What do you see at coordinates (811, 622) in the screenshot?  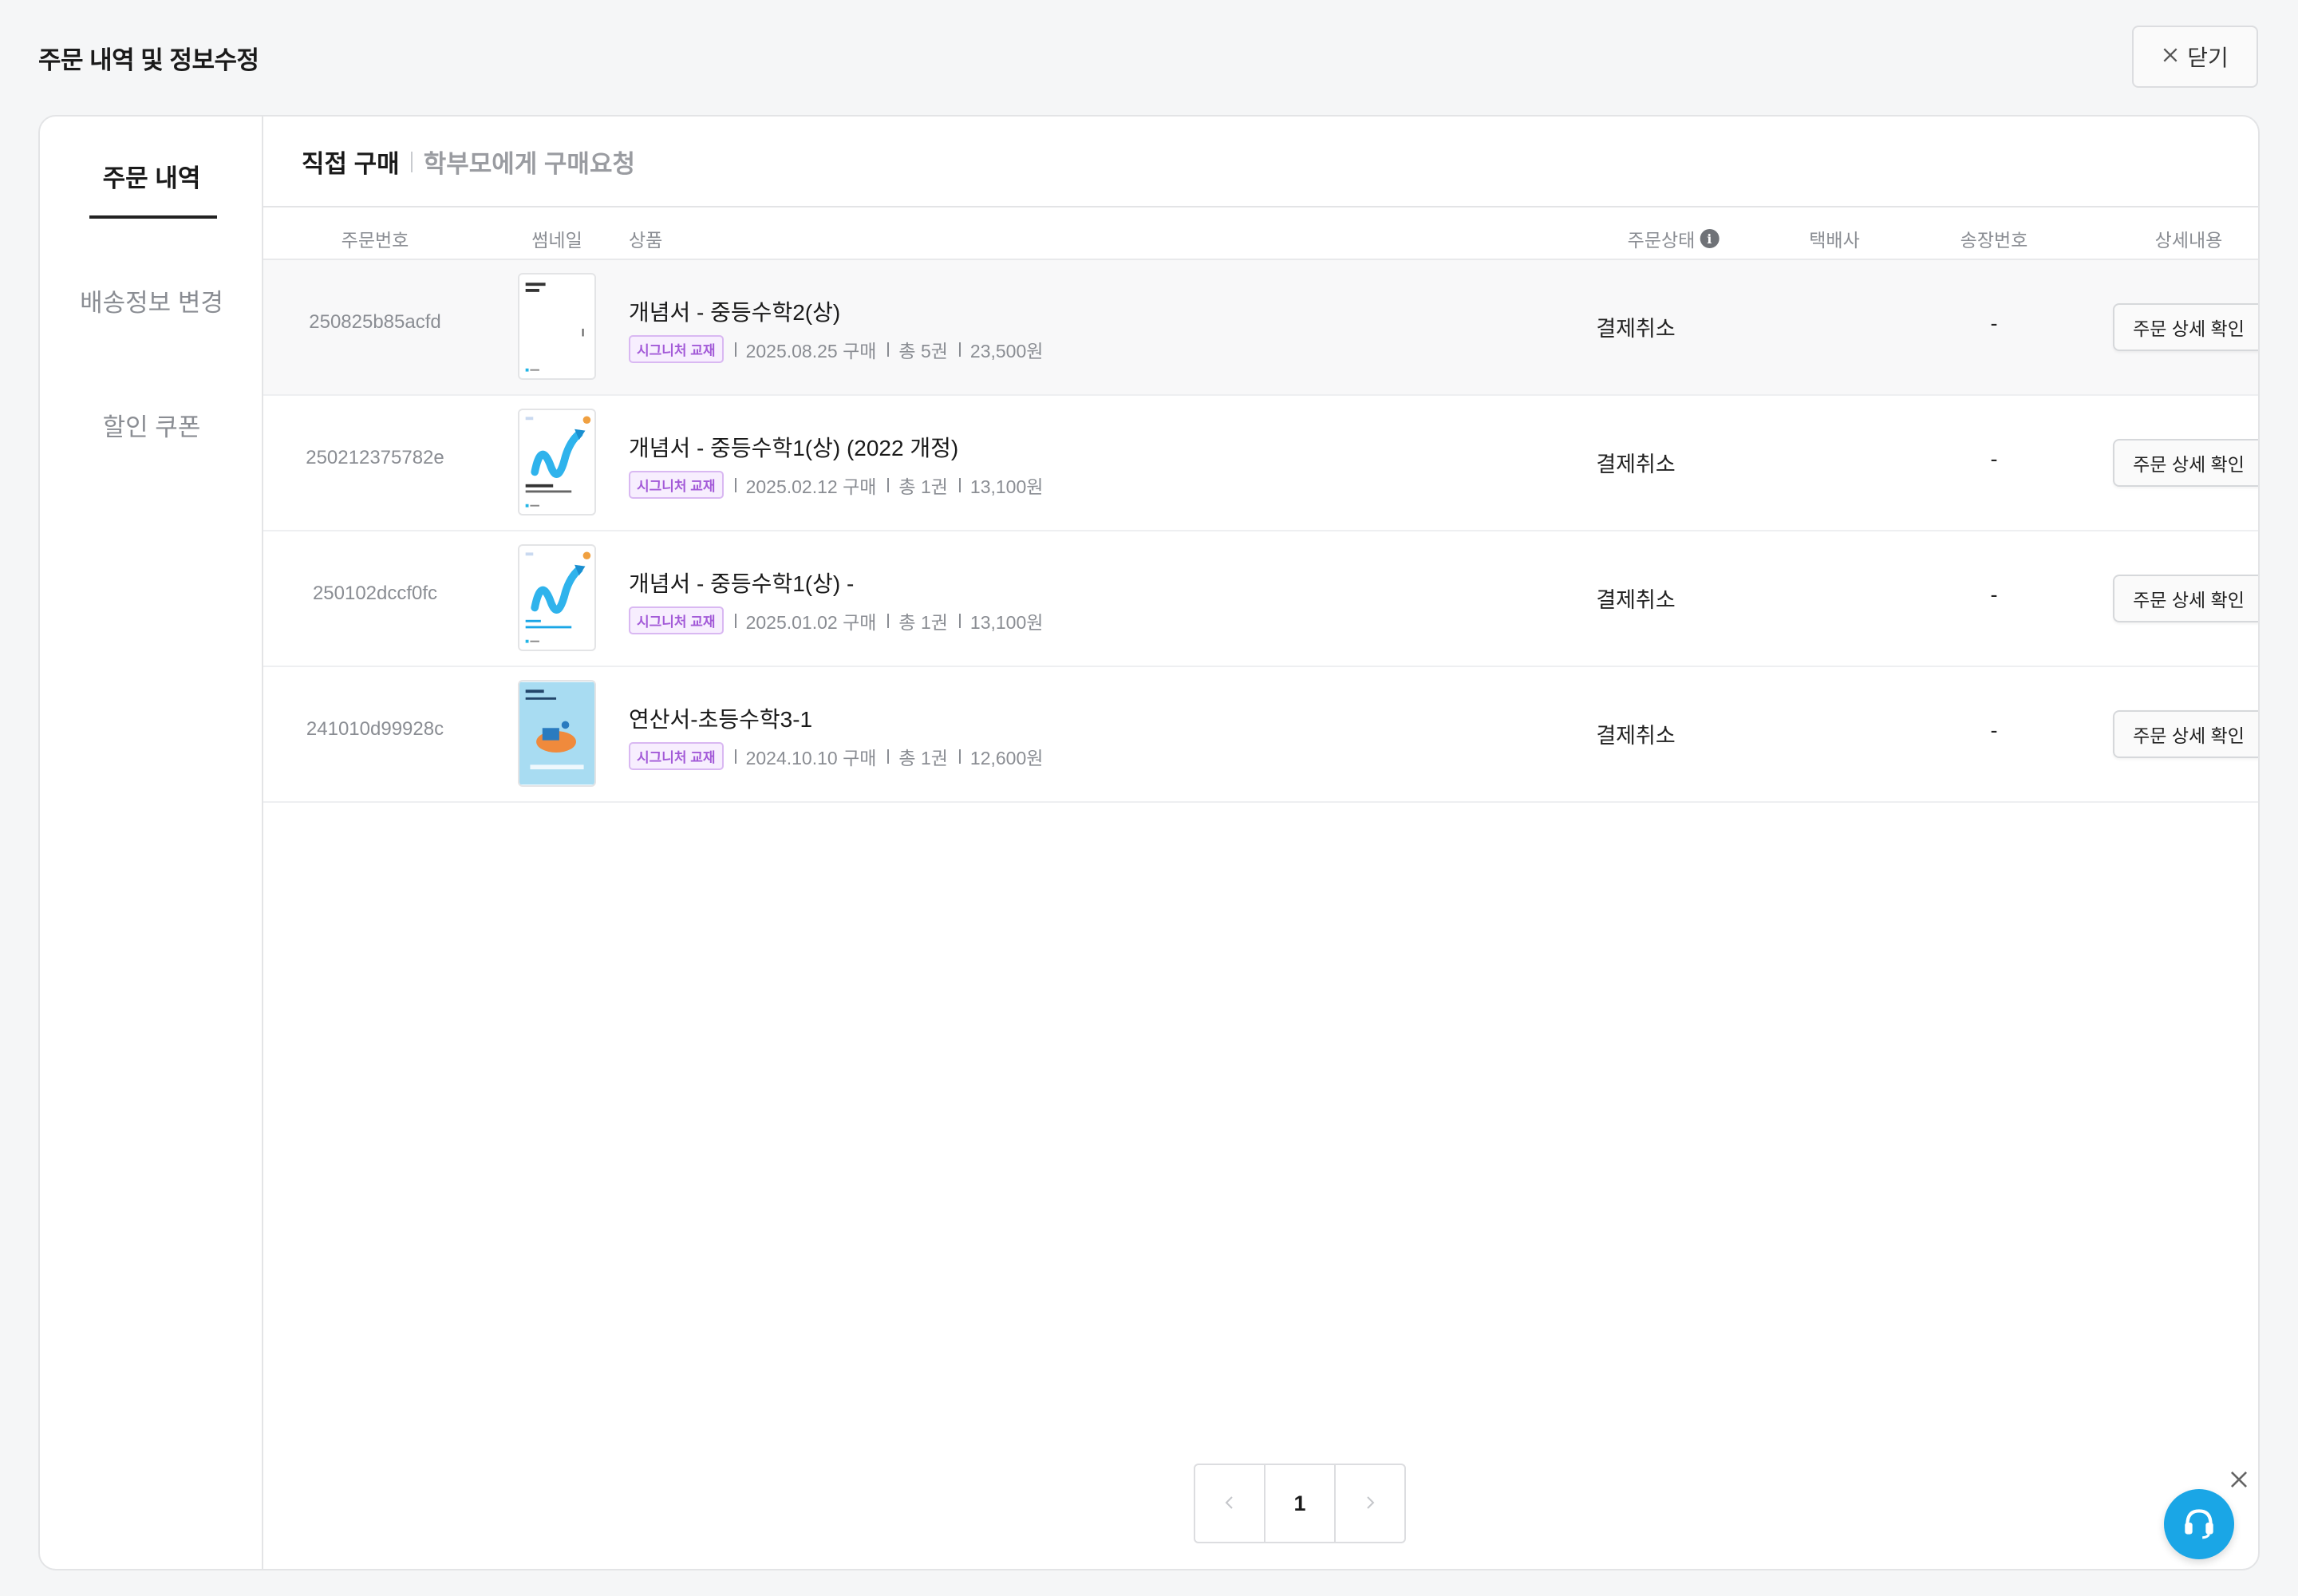 I see `purchase-date: 2025.01.02 구매` at bounding box center [811, 622].